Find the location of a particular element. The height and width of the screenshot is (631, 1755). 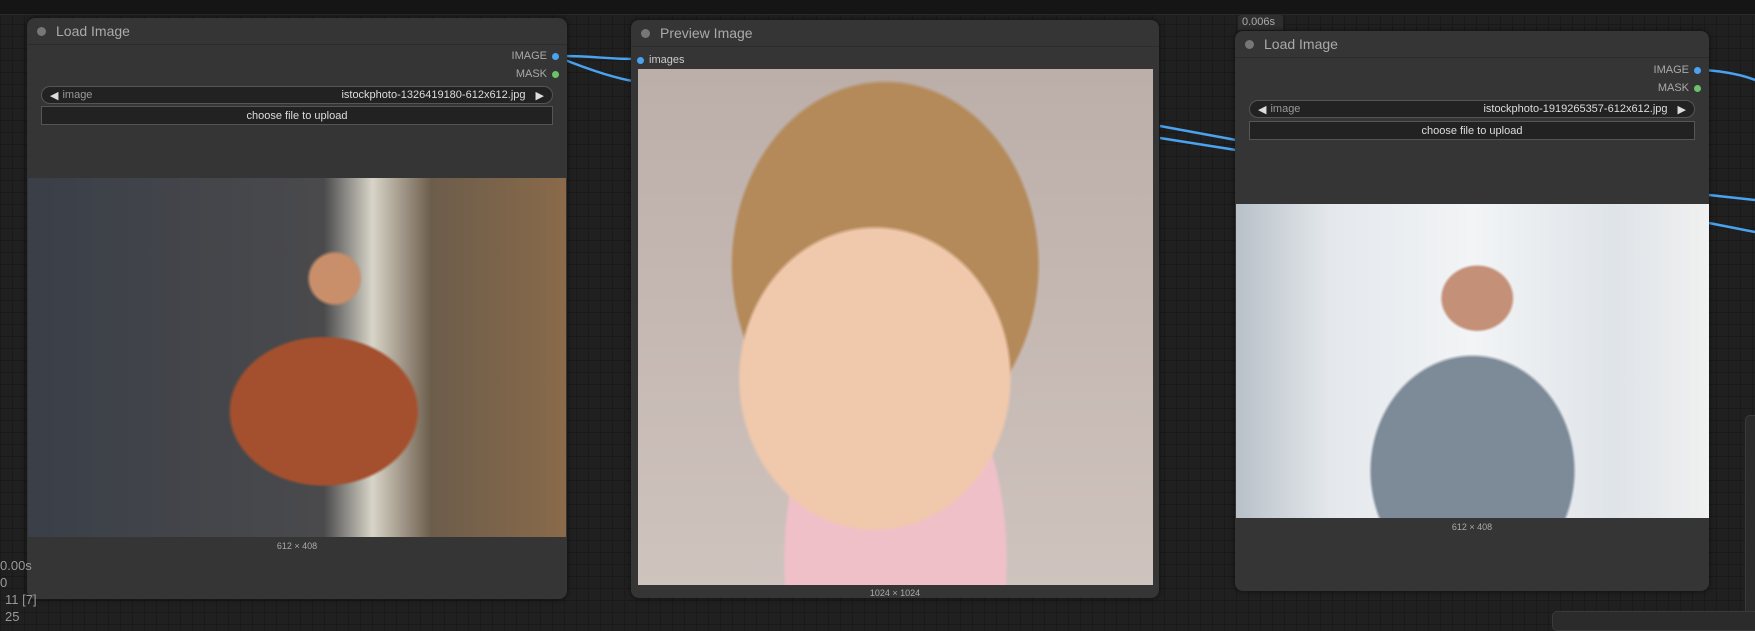

bottom-panel-edge is located at coordinates (1653, 621).